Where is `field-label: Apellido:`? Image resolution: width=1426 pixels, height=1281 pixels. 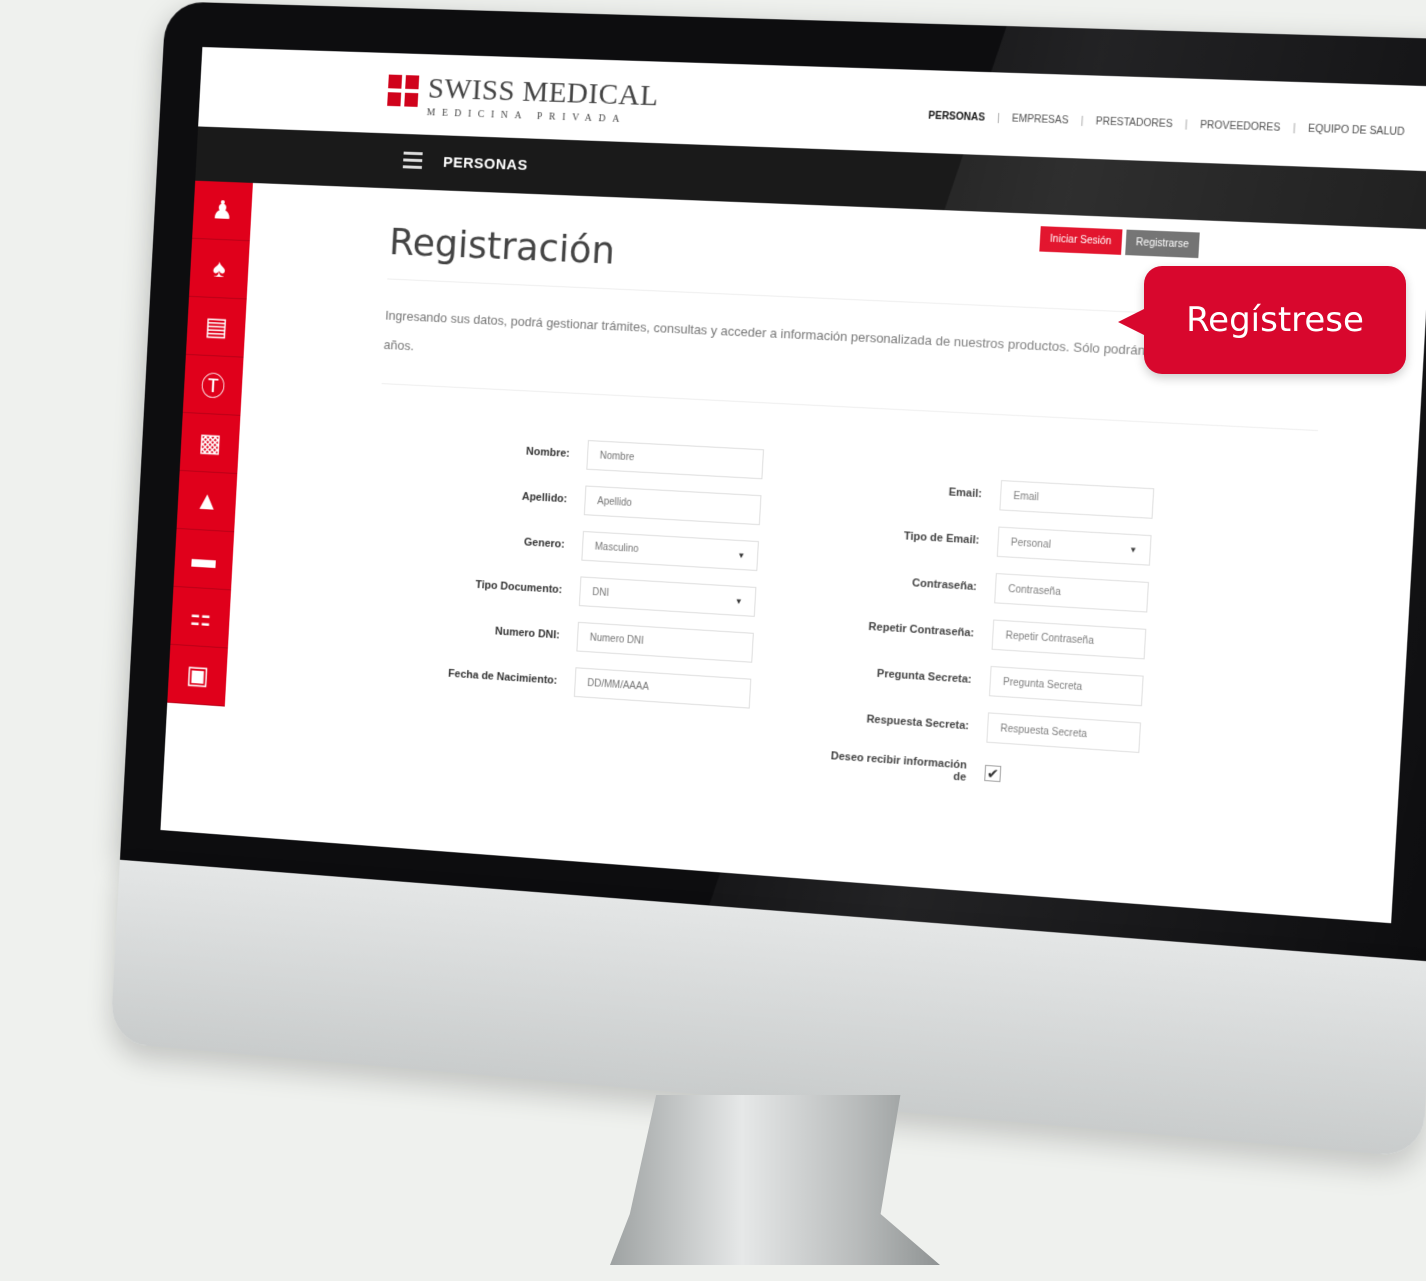
field-label: Apellido: is located at coordinates (544, 498).